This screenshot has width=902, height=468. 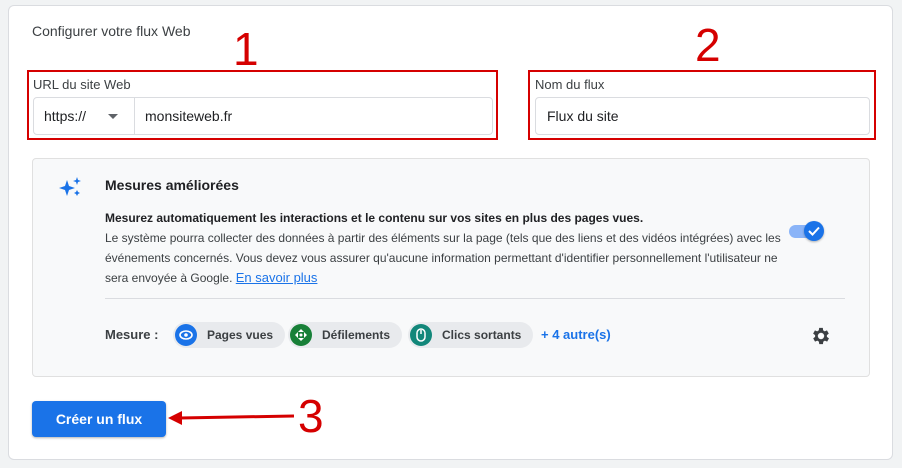 What do you see at coordinates (113, 116) in the screenshot?
I see `dropdown-arrow-icon` at bounding box center [113, 116].